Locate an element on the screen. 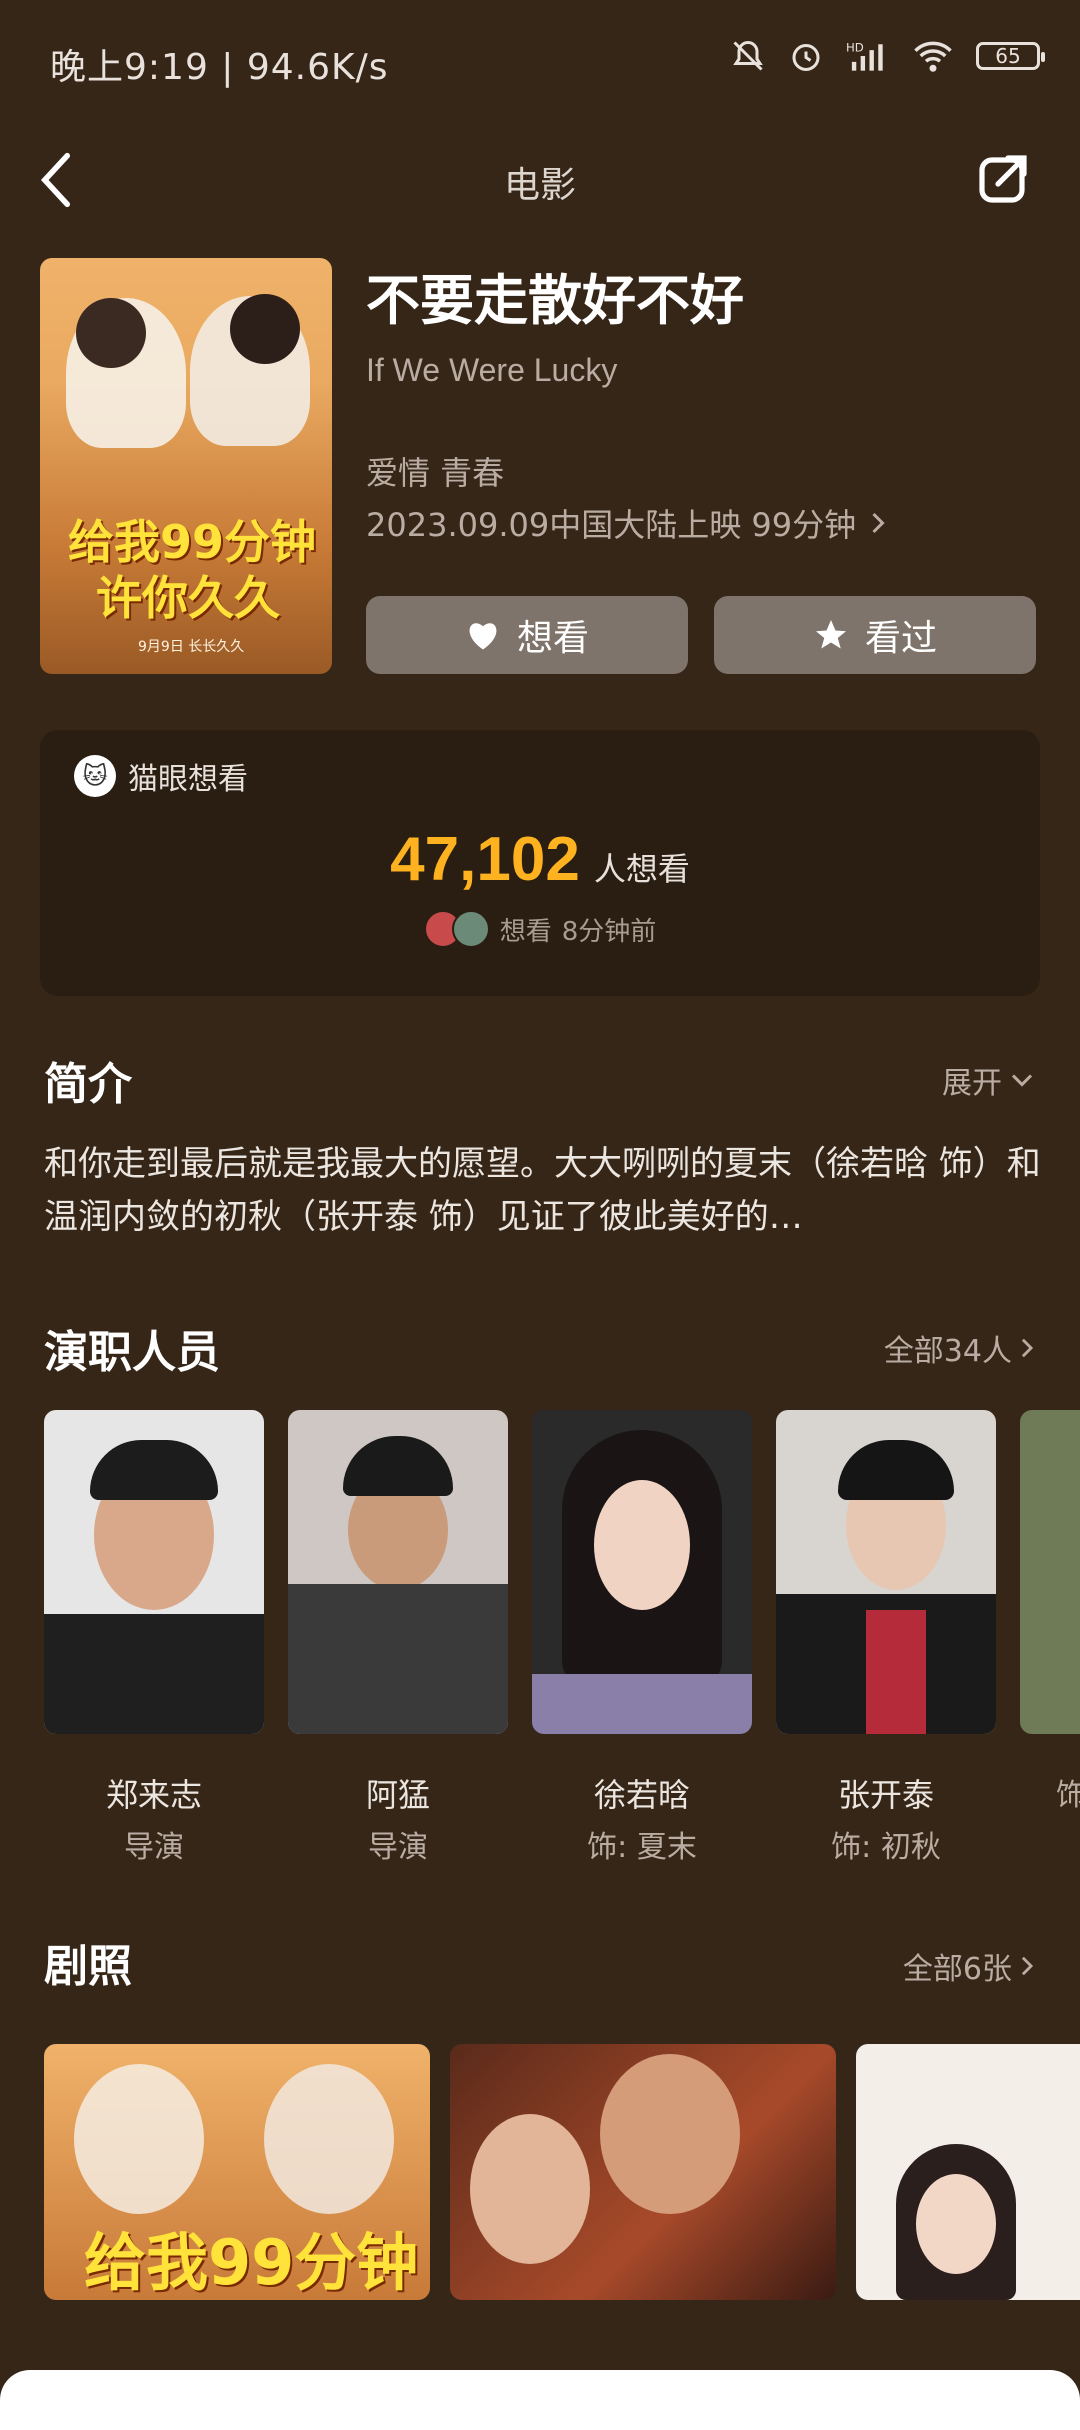 This screenshot has height=2430, width=1080. heart-icon is located at coordinates (483, 636).